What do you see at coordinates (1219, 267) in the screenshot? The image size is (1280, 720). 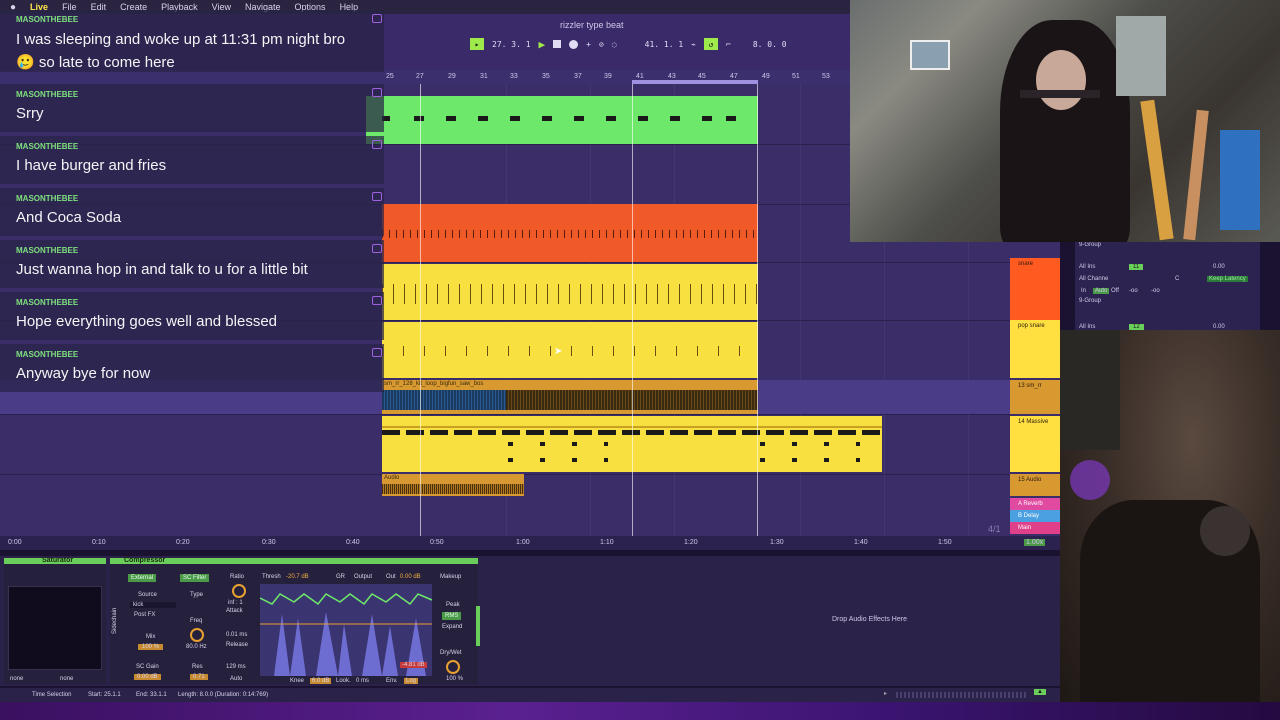 I see `volume-1: 0.00` at bounding box center [1219, 267].